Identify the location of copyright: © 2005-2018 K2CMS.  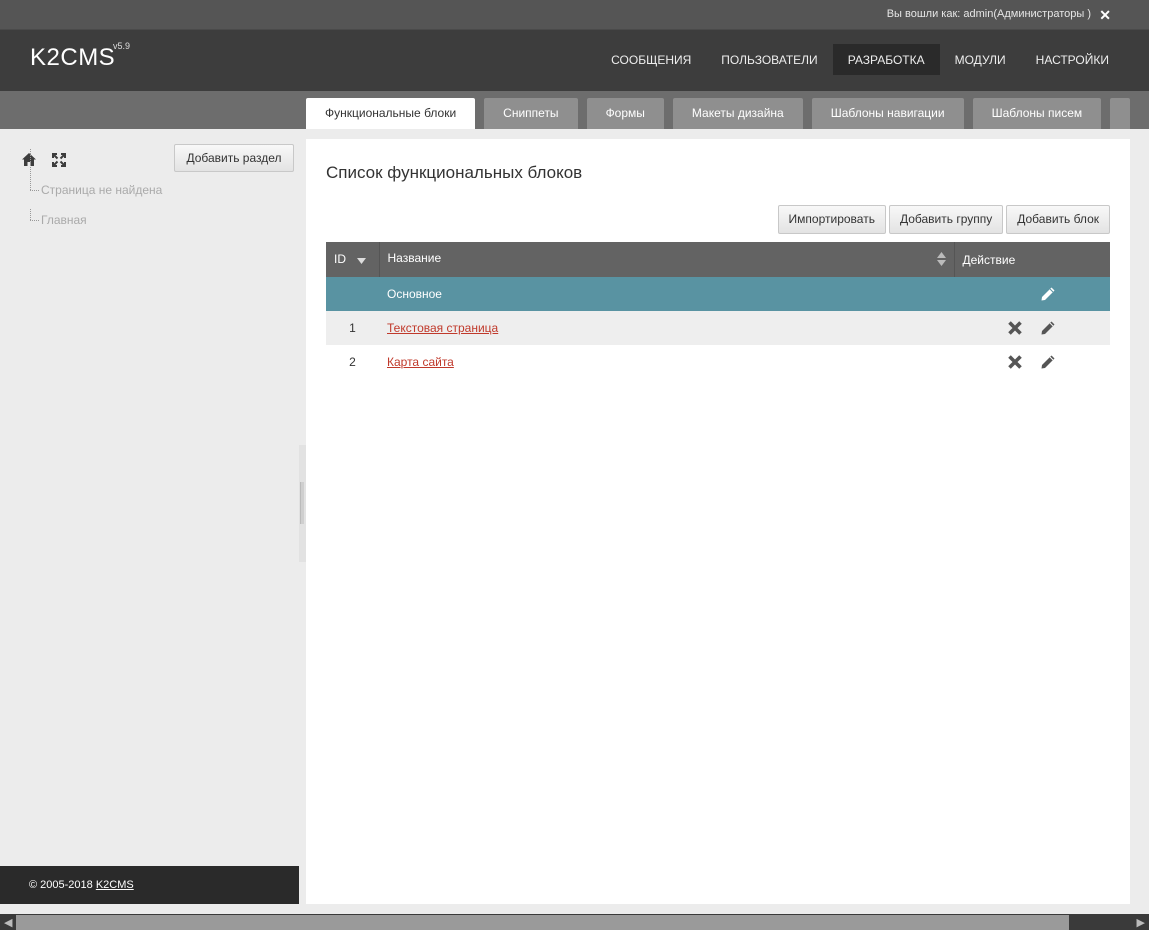
(81, 885).